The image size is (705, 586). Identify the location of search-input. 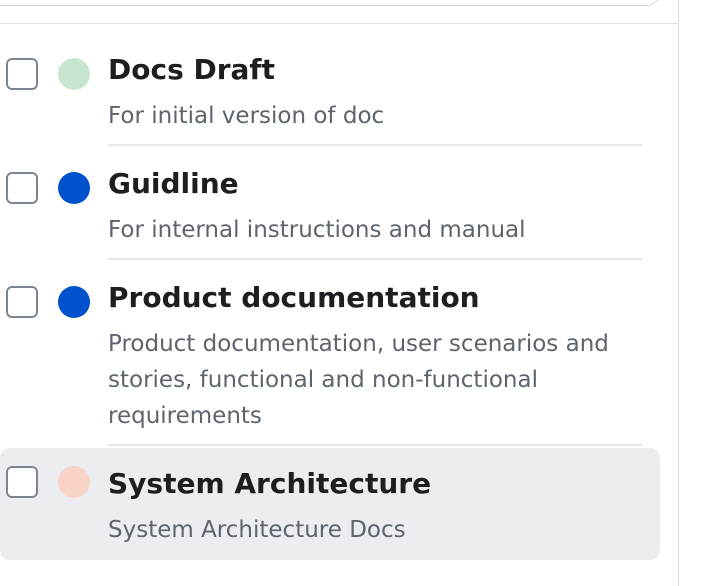
(330, 3).